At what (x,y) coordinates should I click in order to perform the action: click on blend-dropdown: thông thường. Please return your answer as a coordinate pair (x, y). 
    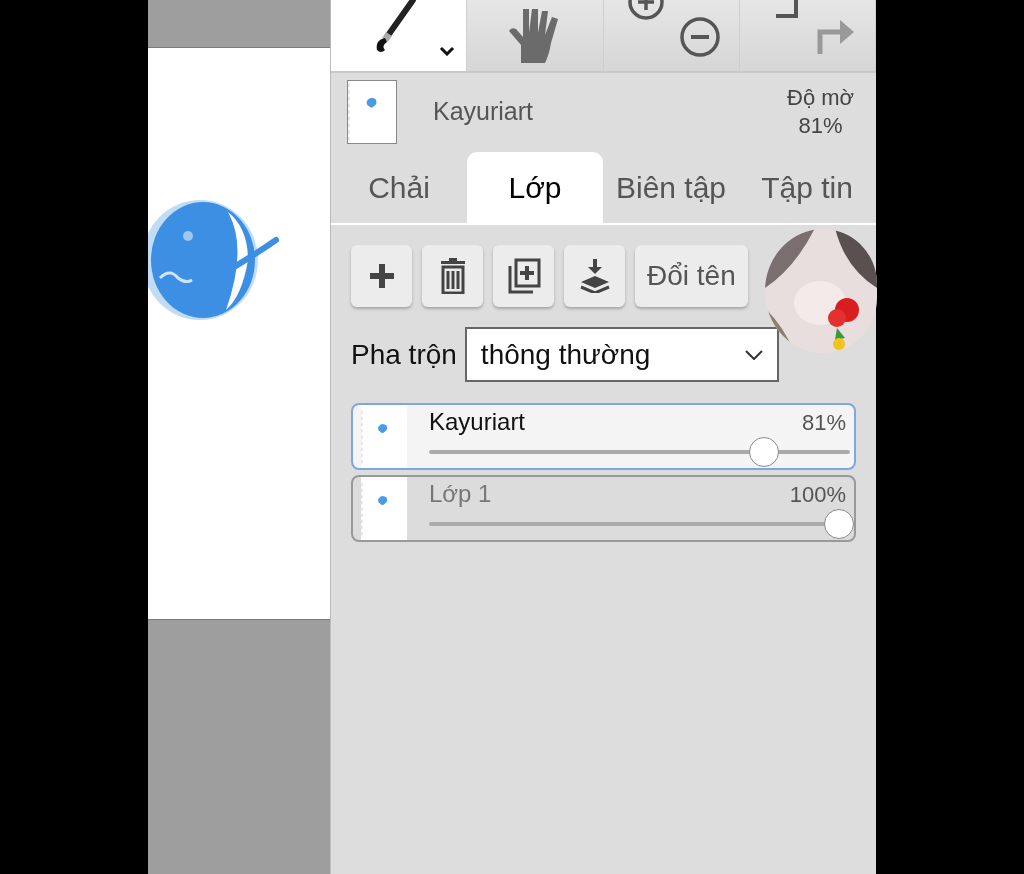
    Looking at the image, I should click on (621, 354).